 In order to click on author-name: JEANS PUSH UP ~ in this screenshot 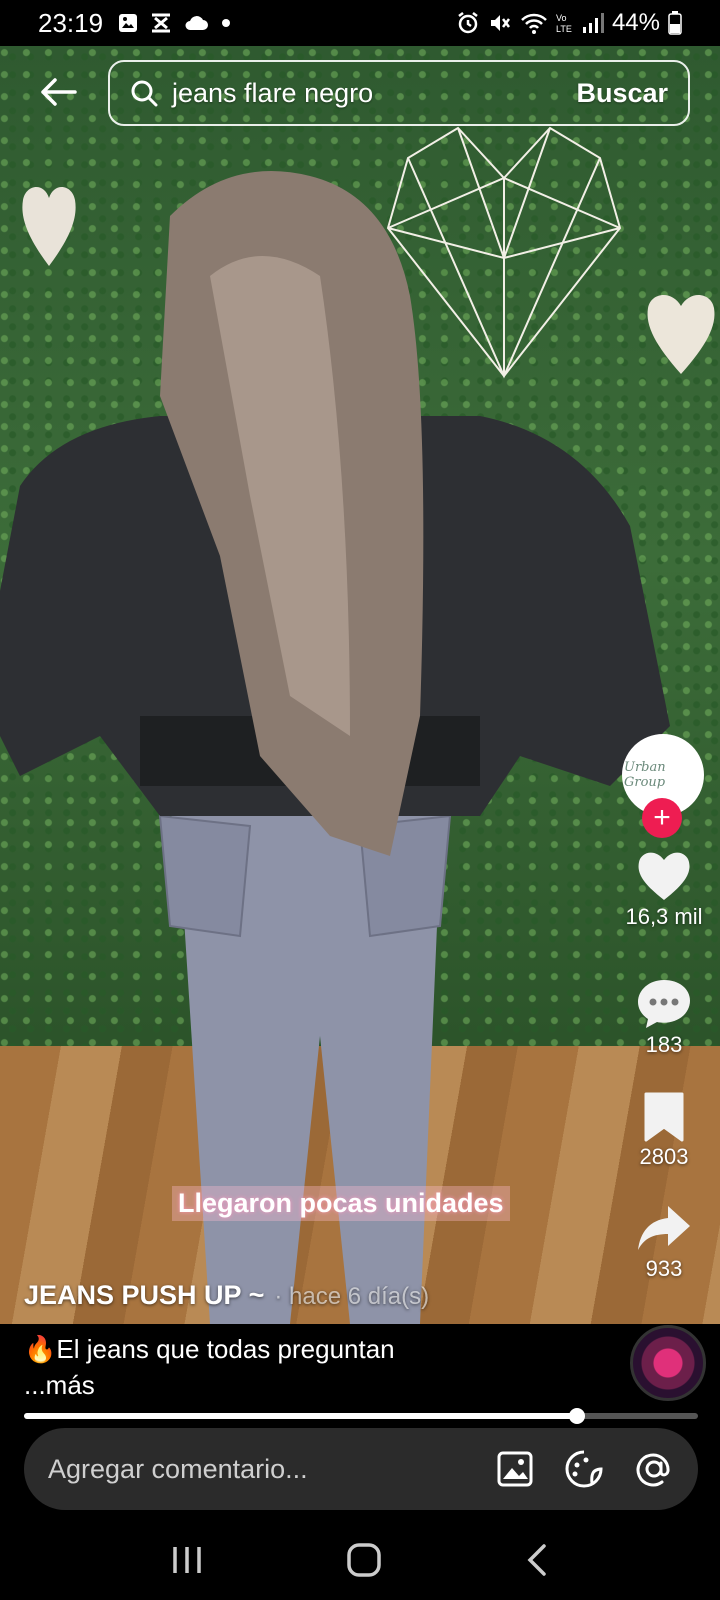, I will do `click(144, 1295)`.